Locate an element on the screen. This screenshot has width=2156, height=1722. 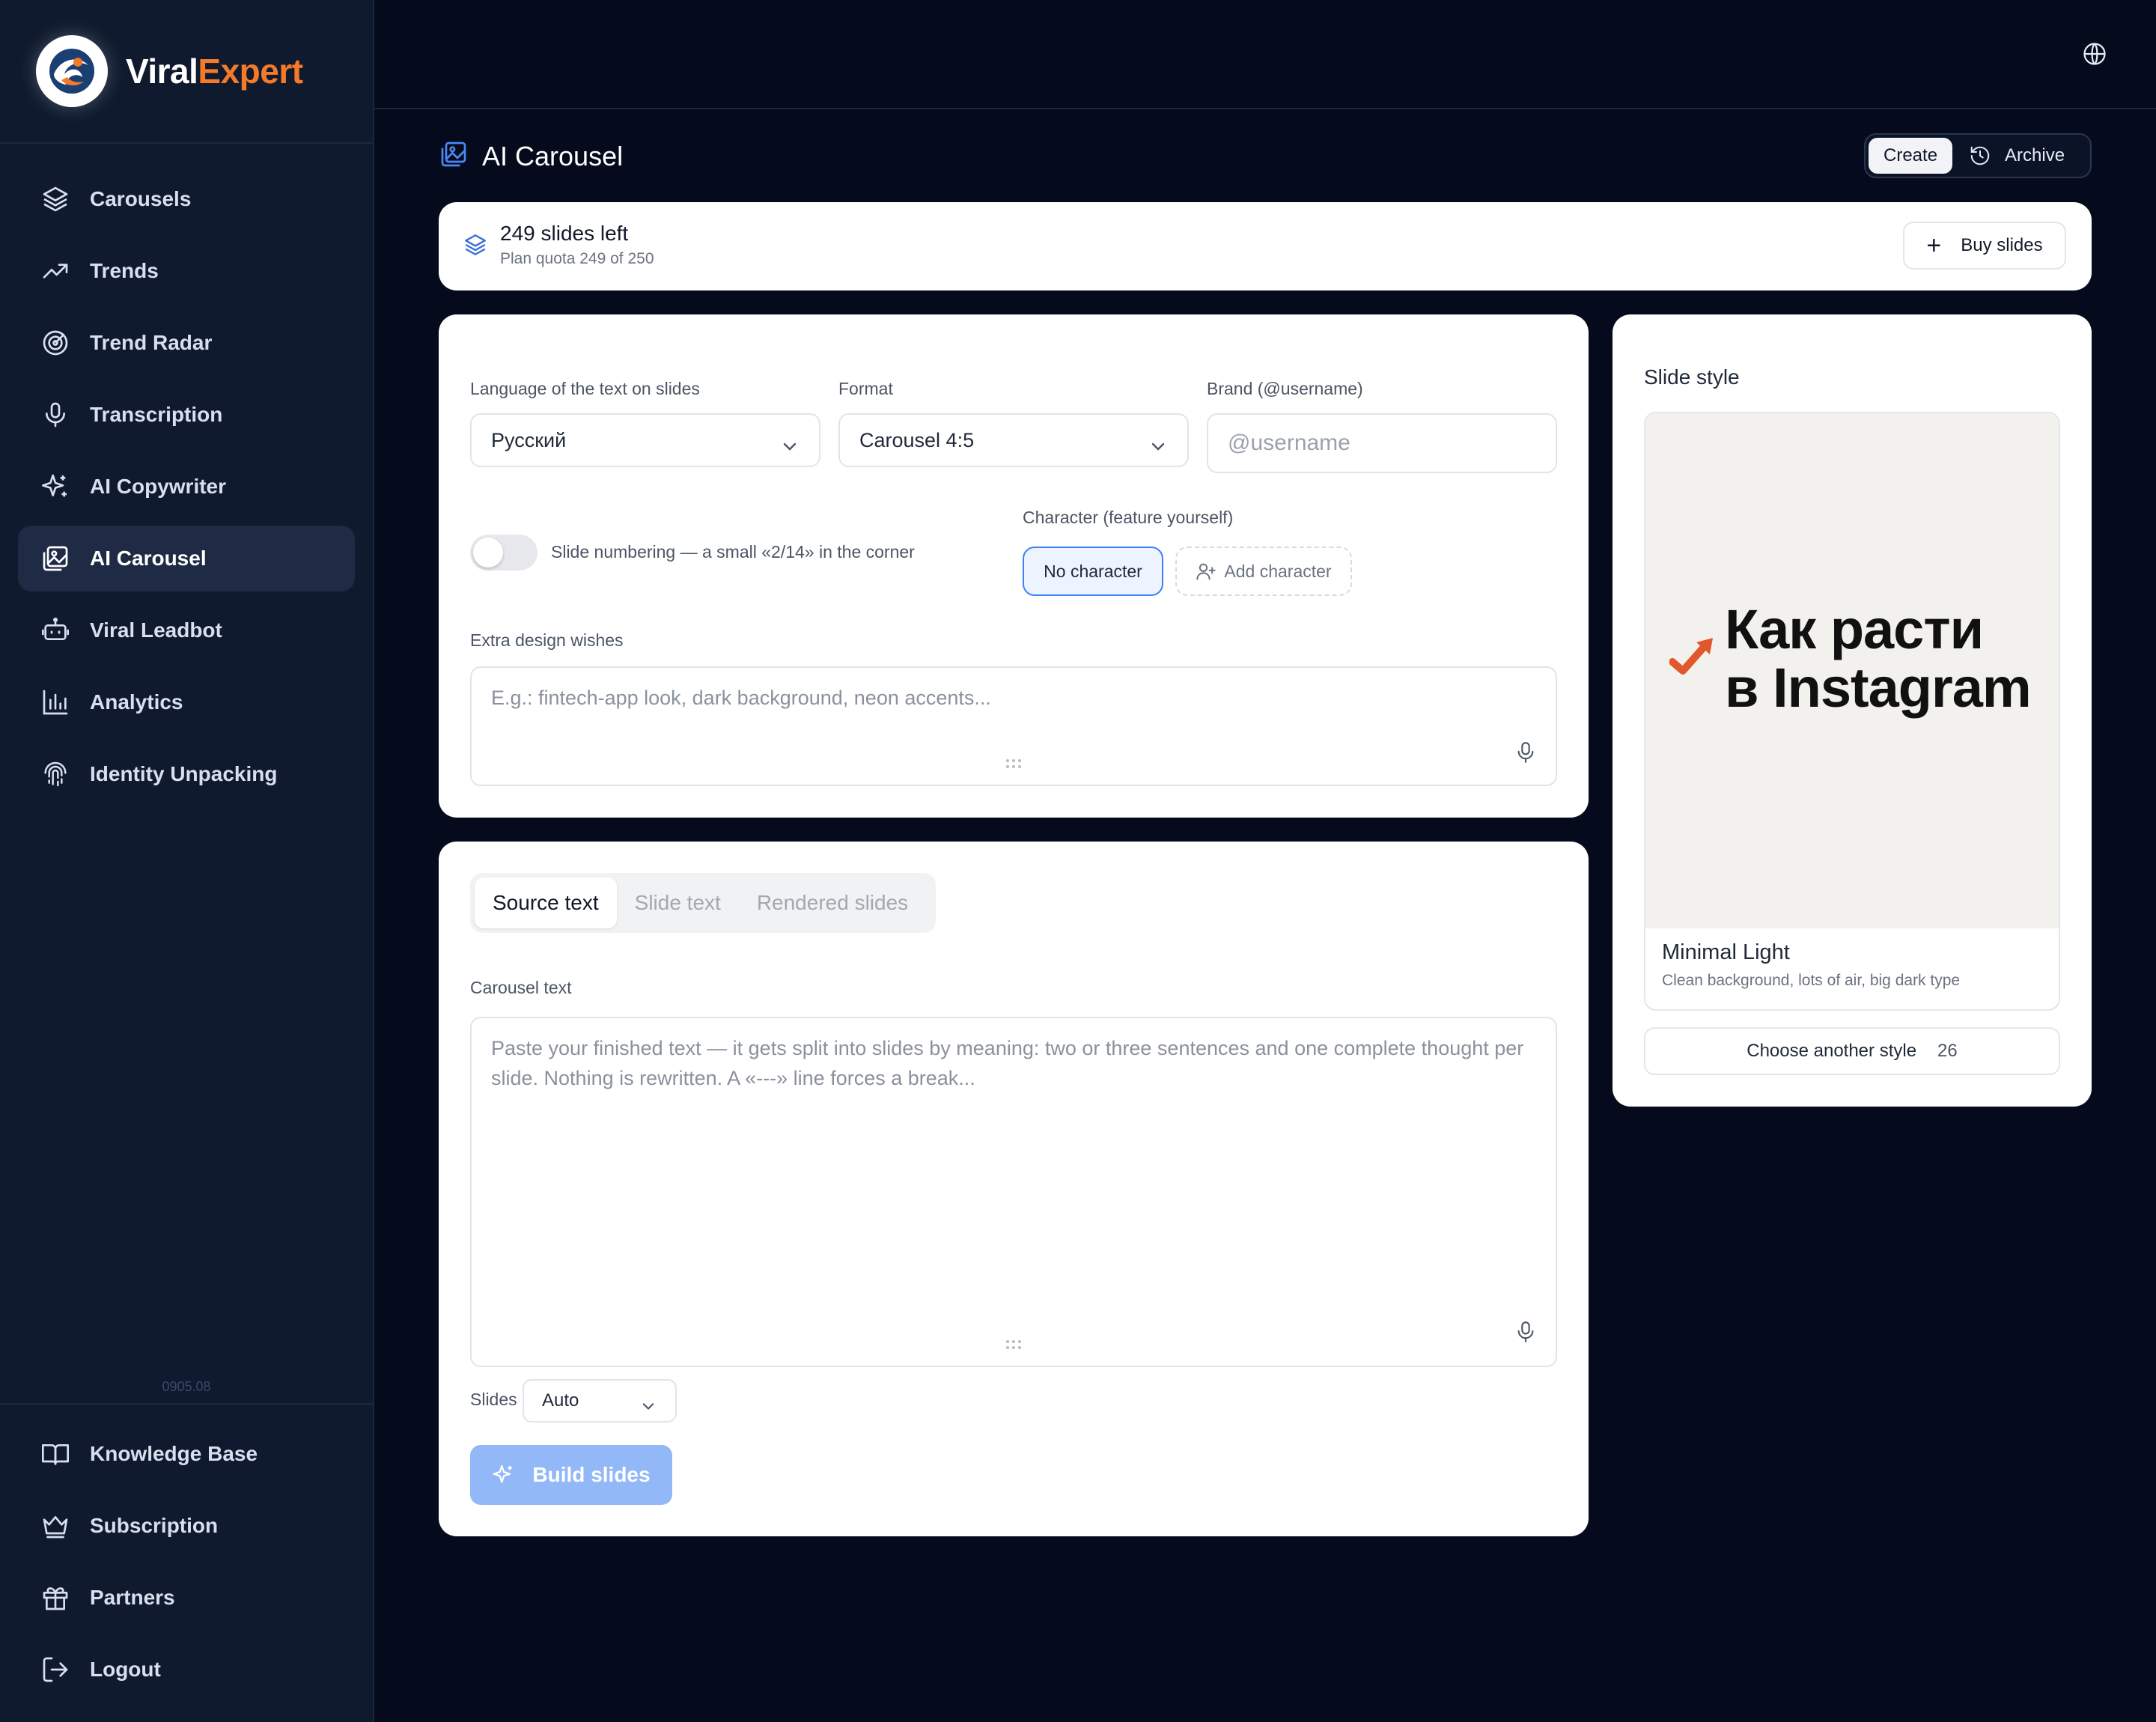
tab-source-text: Source text is located at coordinates (546, 902).